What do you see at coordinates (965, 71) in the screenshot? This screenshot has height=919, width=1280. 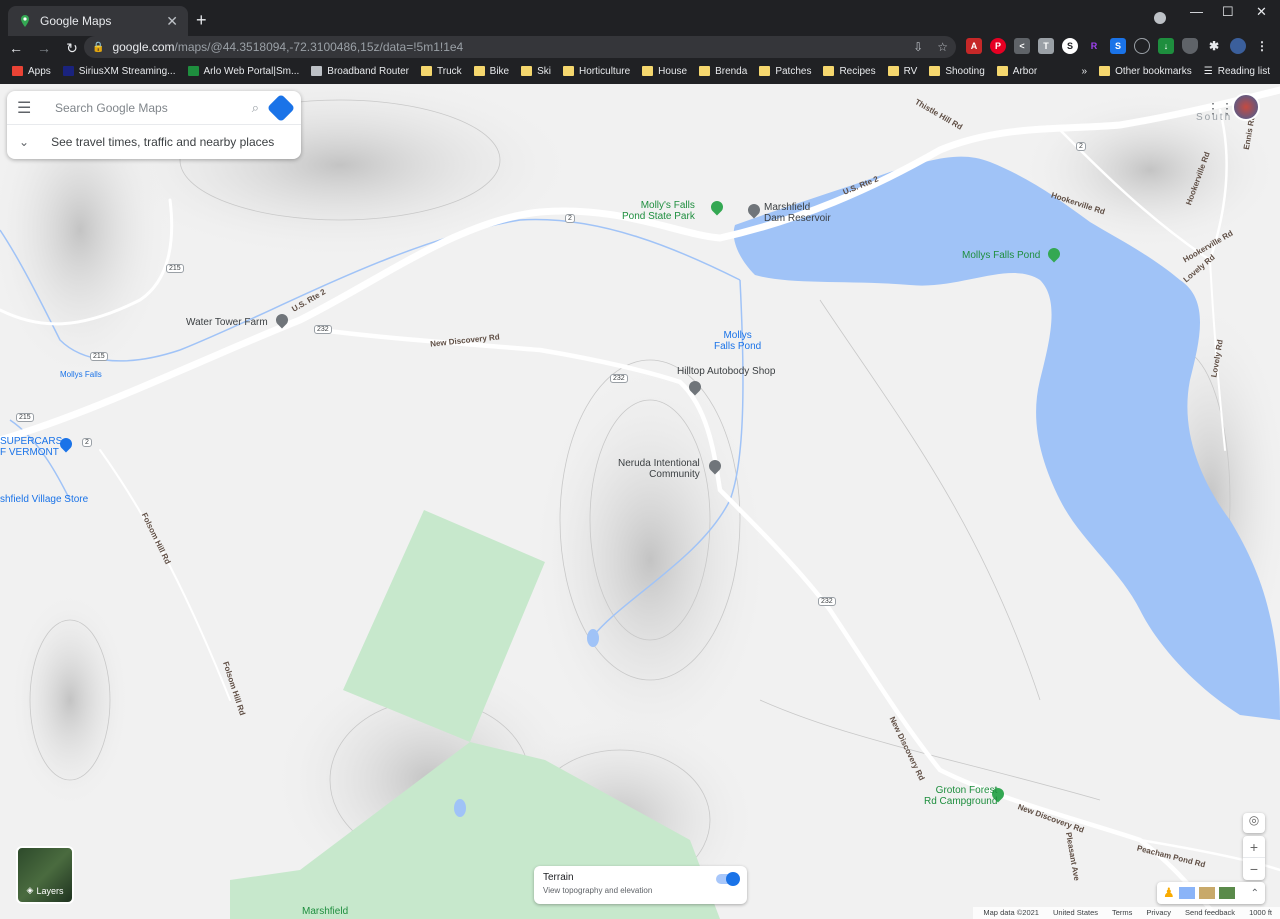 I see `bookmark-label: Shooting` at bounding box center [965, 71].